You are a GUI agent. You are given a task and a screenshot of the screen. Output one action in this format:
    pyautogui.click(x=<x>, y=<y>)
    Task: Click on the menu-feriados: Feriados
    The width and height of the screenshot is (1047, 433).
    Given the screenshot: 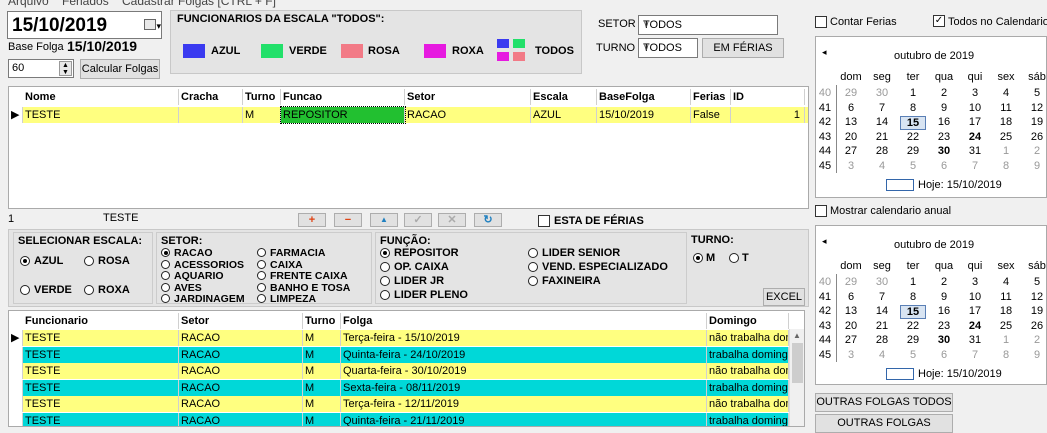 What is the action you would take?
    pyautogui.click(x=85, y=4)
    